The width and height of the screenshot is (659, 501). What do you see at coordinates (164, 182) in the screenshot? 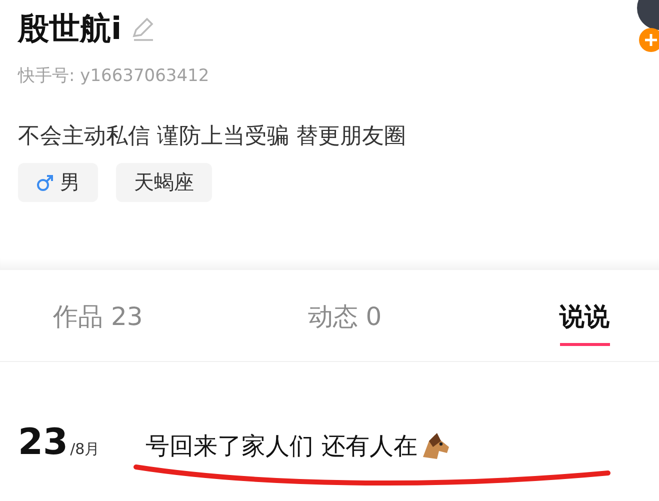
I see `profile-tag: 天蝎座` at bounding box center [164, 182].